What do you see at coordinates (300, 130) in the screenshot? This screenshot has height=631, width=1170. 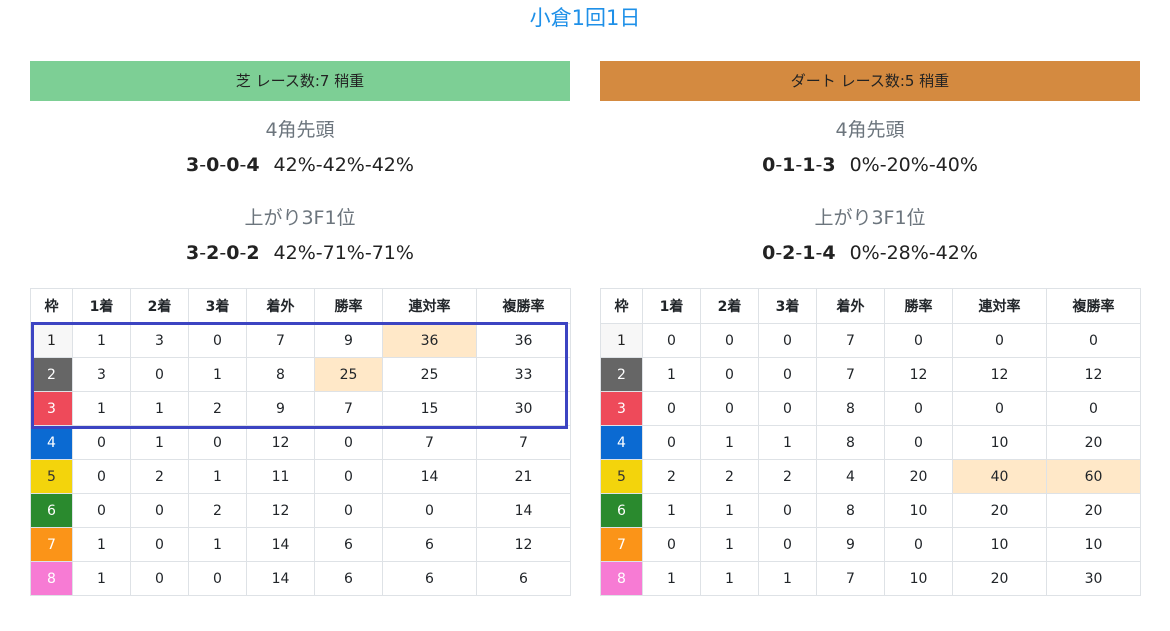 I see `turf-corner-label: 4角先頭` at bounding box center [300, 130].